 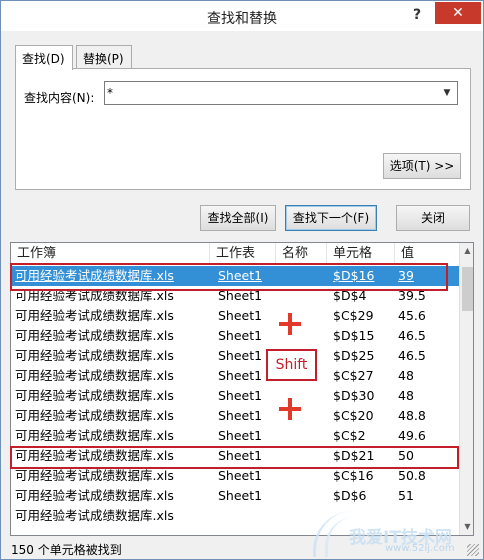 What do you see at coordinates (447, 93) in the screenshot?
I see `chevron-down-icon: ▼` at bounding box center [447, 93].